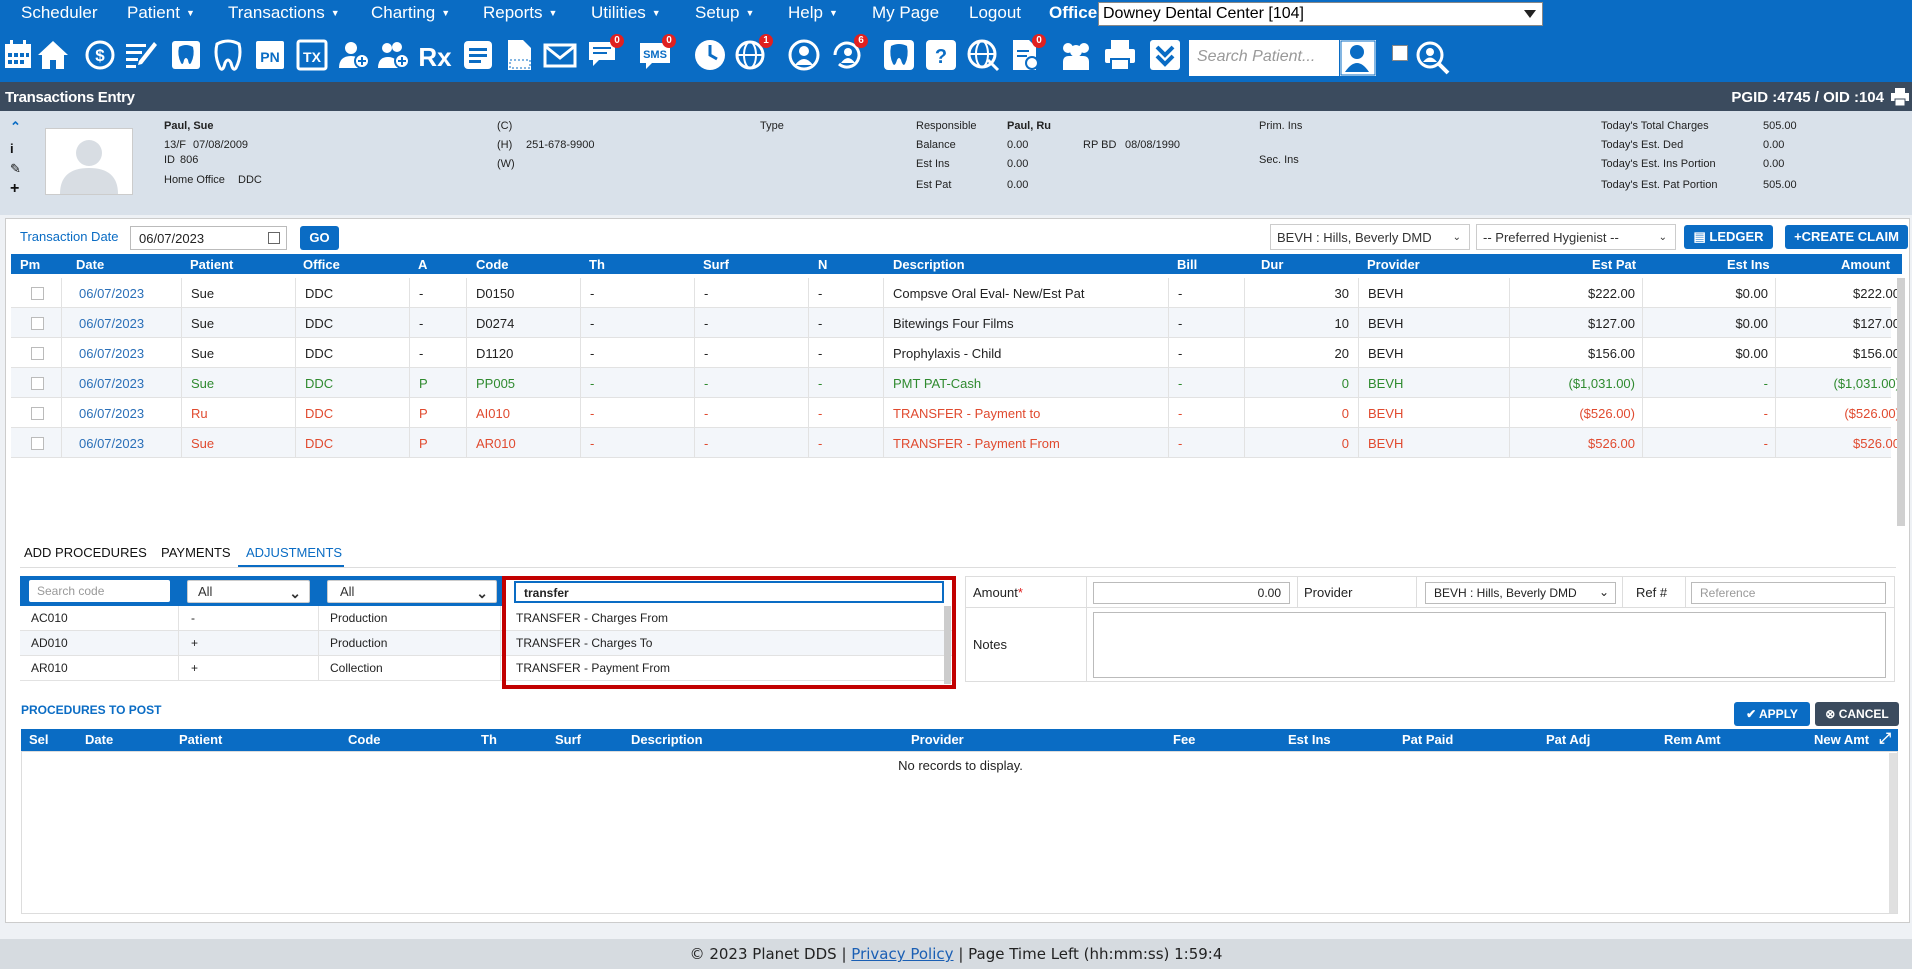  What do you see at coordinates (16, 168) in the screenshot?
I see `paperclip-icon: ✎` at bounding box center [16, 168].